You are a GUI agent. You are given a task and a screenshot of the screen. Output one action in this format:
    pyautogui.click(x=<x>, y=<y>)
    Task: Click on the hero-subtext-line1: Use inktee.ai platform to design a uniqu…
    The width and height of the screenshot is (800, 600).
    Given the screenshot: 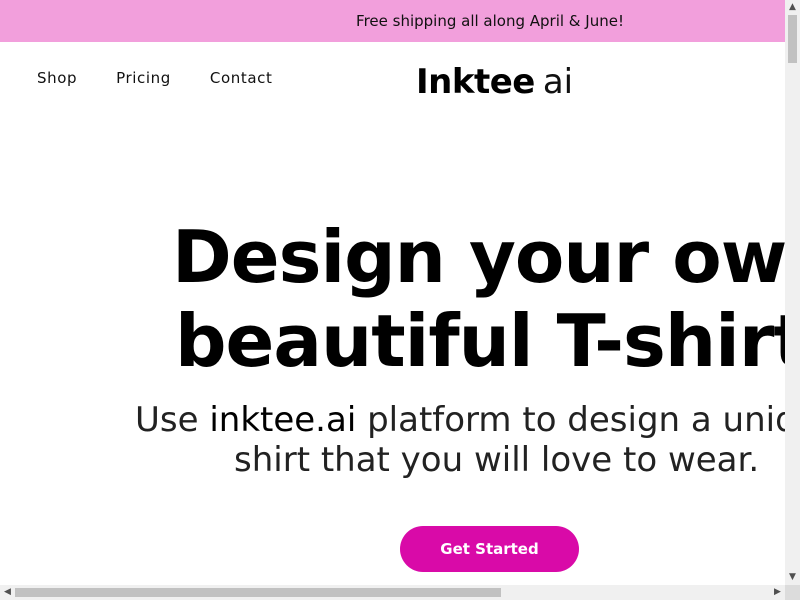 What is the action you would take?
    pyautogui.click(x=460, y=420)
    